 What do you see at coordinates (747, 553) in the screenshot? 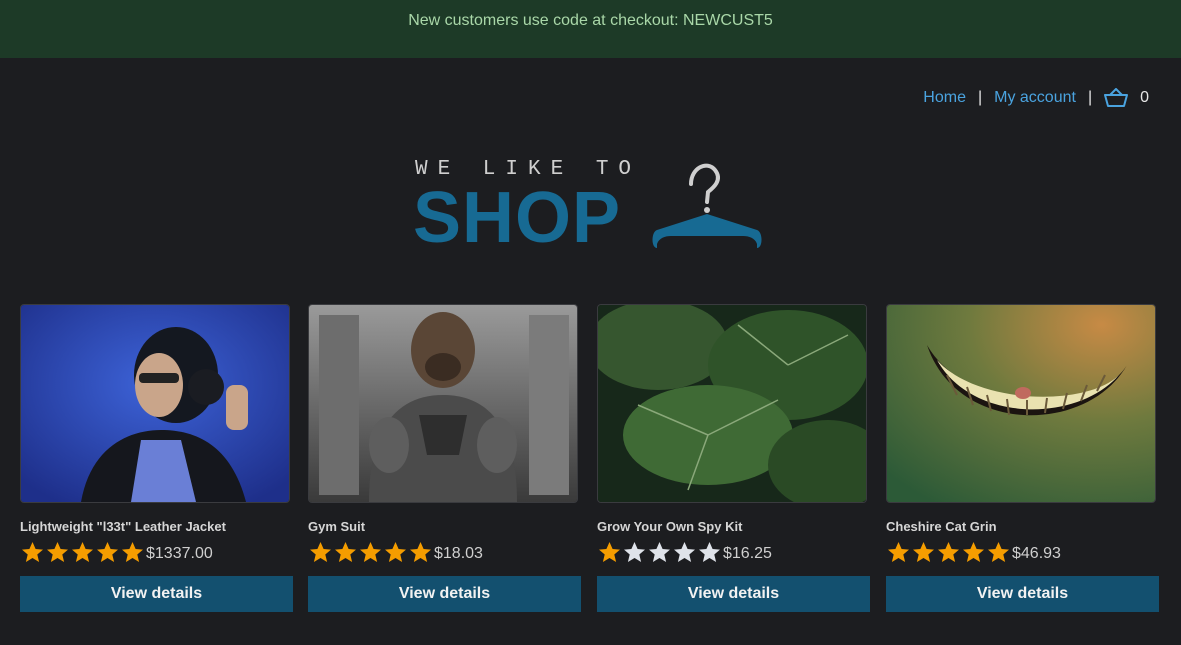
I see `product-price: $16.25` at bounding box center [747, 553].